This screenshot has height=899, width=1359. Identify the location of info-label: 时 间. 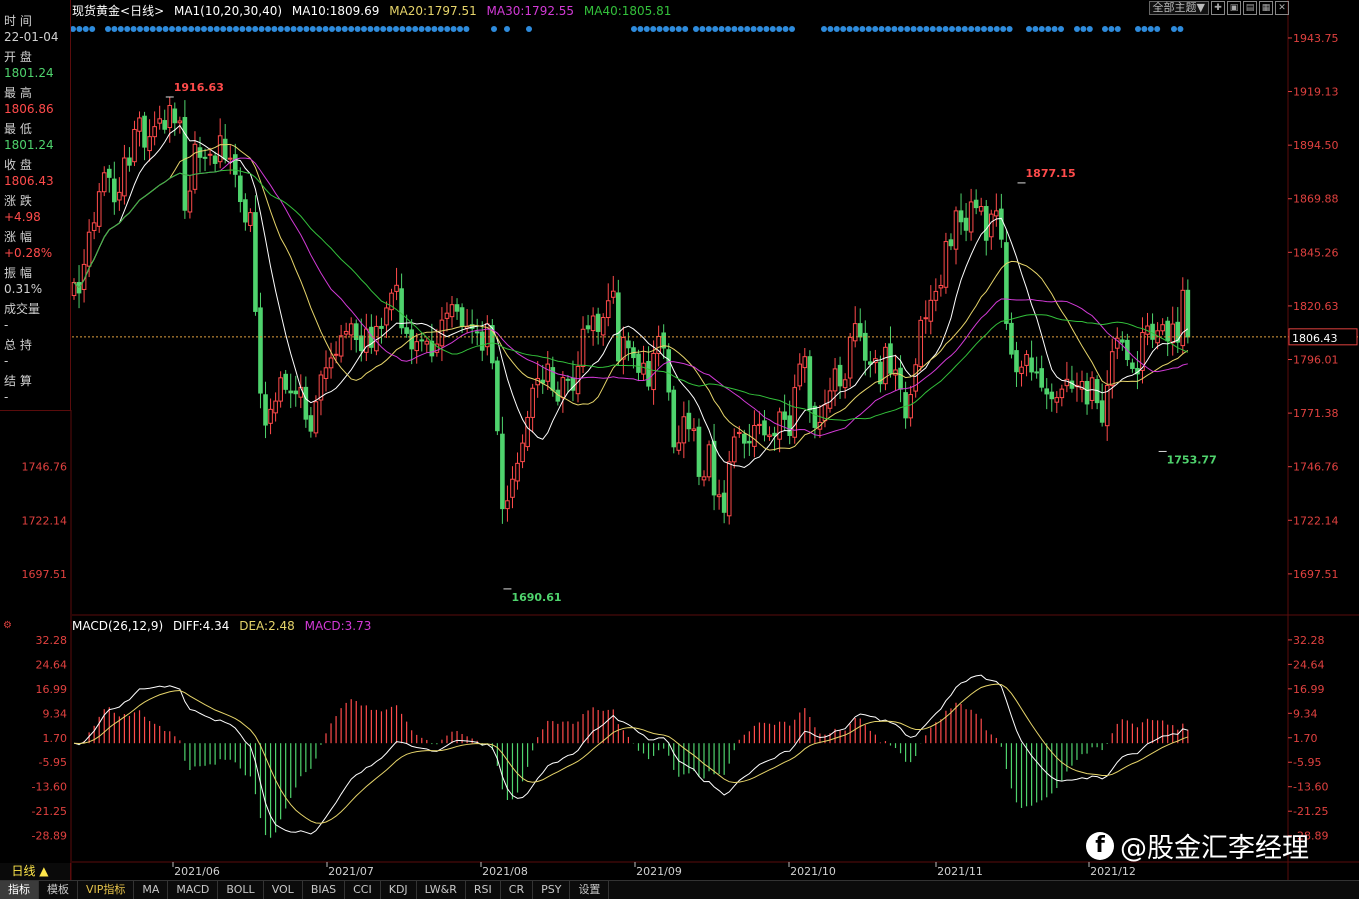
(18, 21).